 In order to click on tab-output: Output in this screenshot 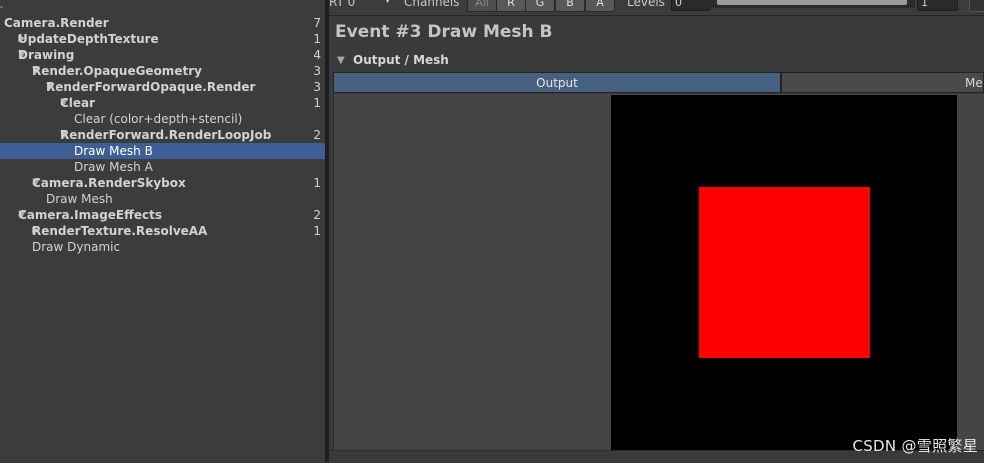, I will do `click(557, 82)`.